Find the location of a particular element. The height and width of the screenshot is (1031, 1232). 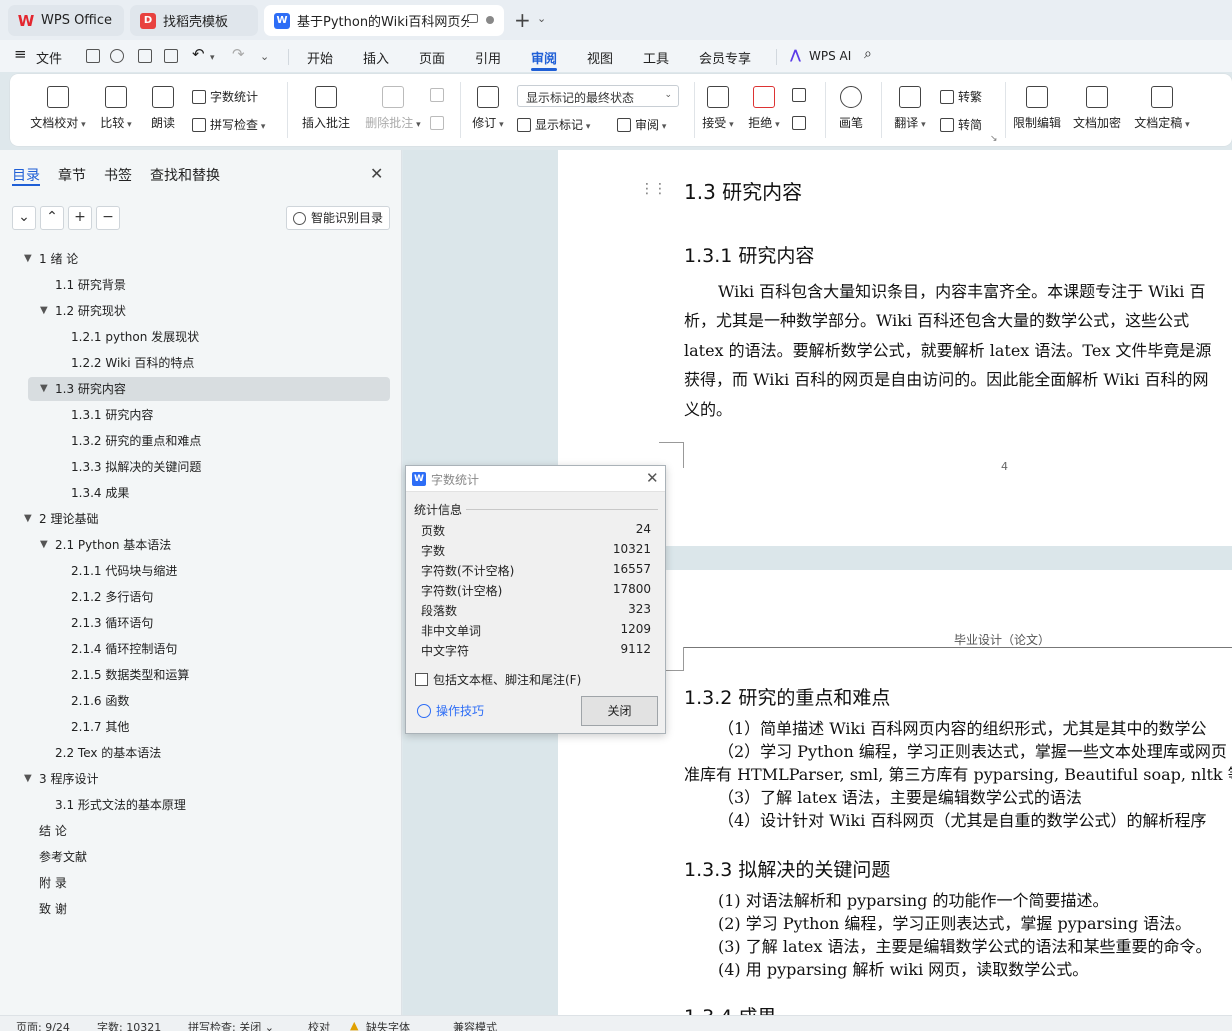

previous-change-icon is located at coordinates (801, 95).